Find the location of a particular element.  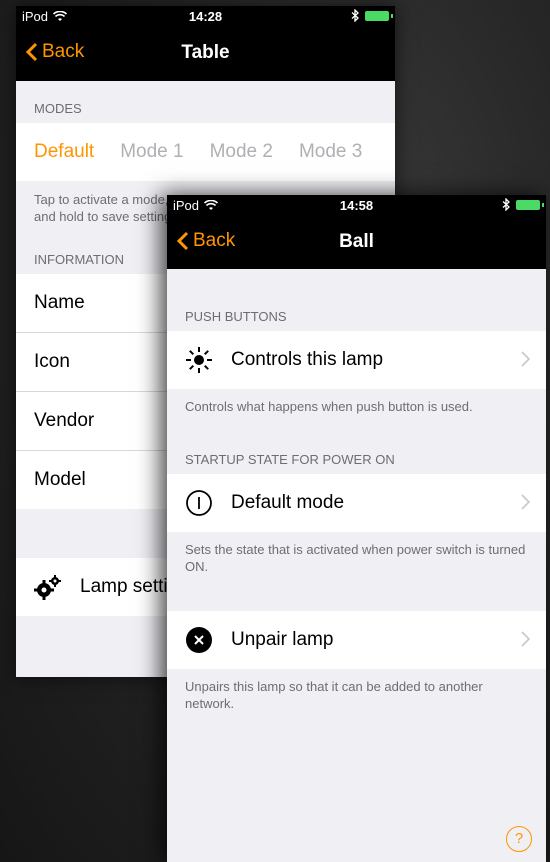

section-header-push-buttons: PUSH BUTTONS is located at coordinates (236, 316).